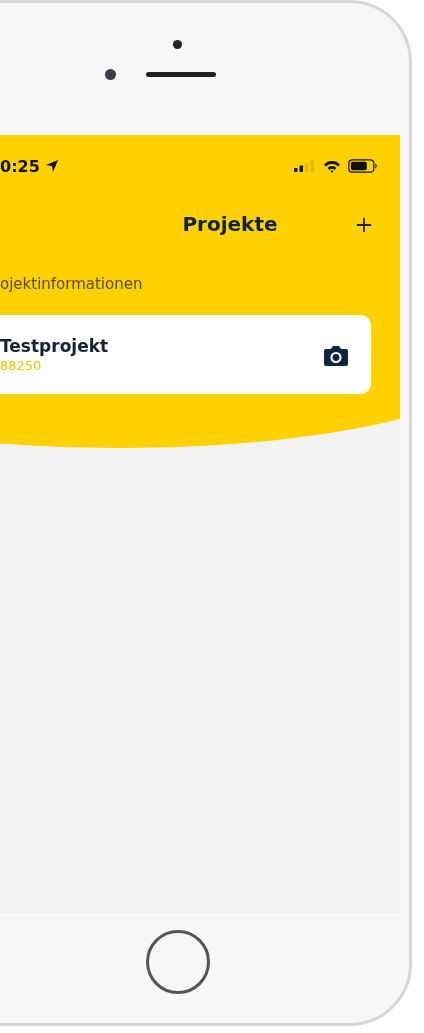 The width and height of the screenshot is (424, 1033). I want to click on battery-icon, so click(363, 166).